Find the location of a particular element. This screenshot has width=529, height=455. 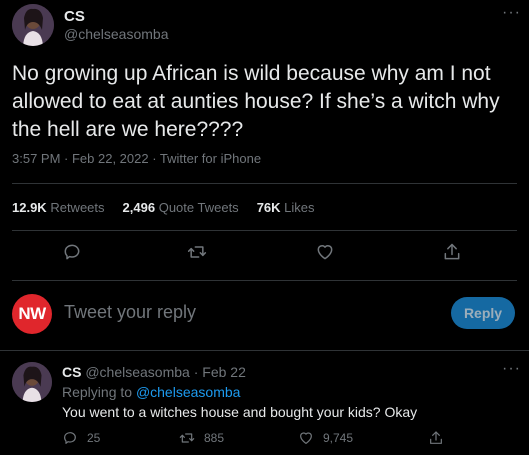

more-dots-icon: ··· is located at coordinates (511, 13).